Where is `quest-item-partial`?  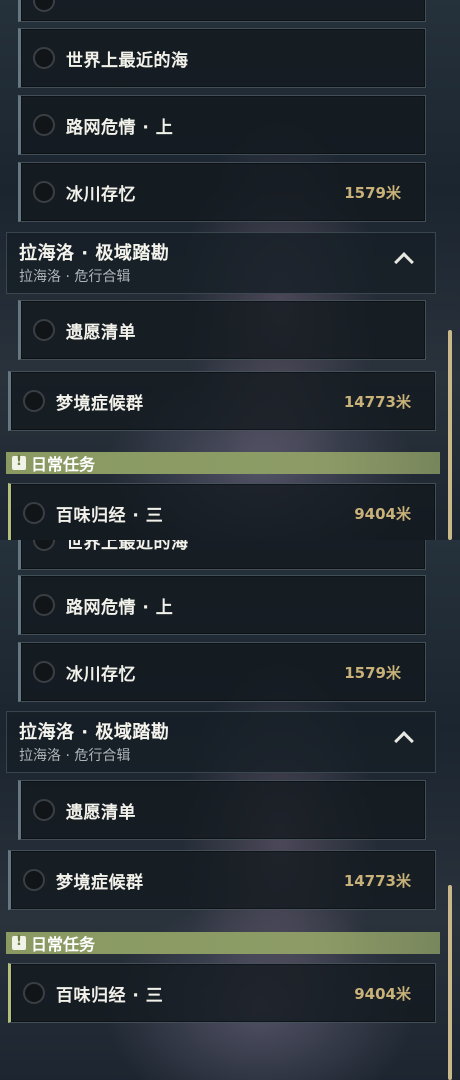
quest-item-partial is located at coordinates (222, 11).